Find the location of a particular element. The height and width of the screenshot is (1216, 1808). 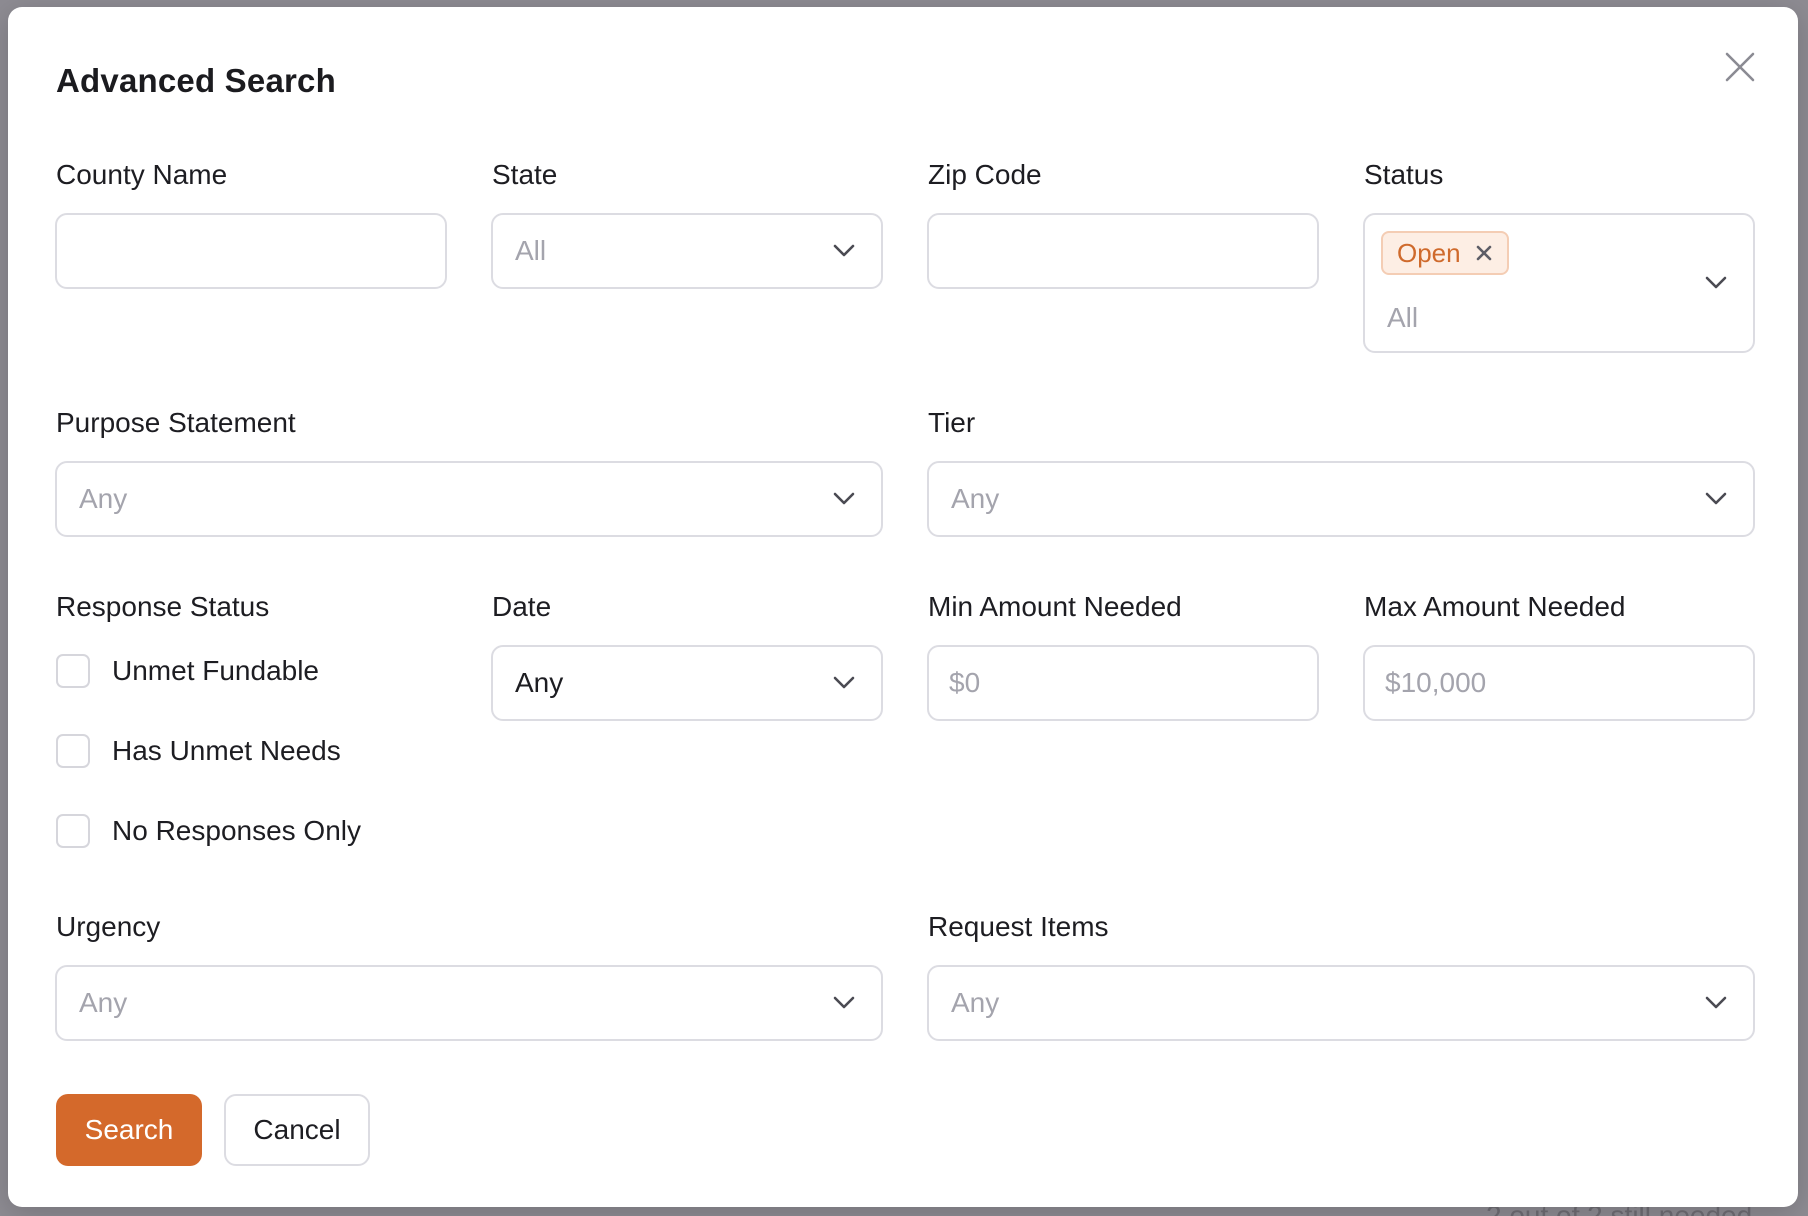

zip-code-input-box is located at coordinates (1123, 251).